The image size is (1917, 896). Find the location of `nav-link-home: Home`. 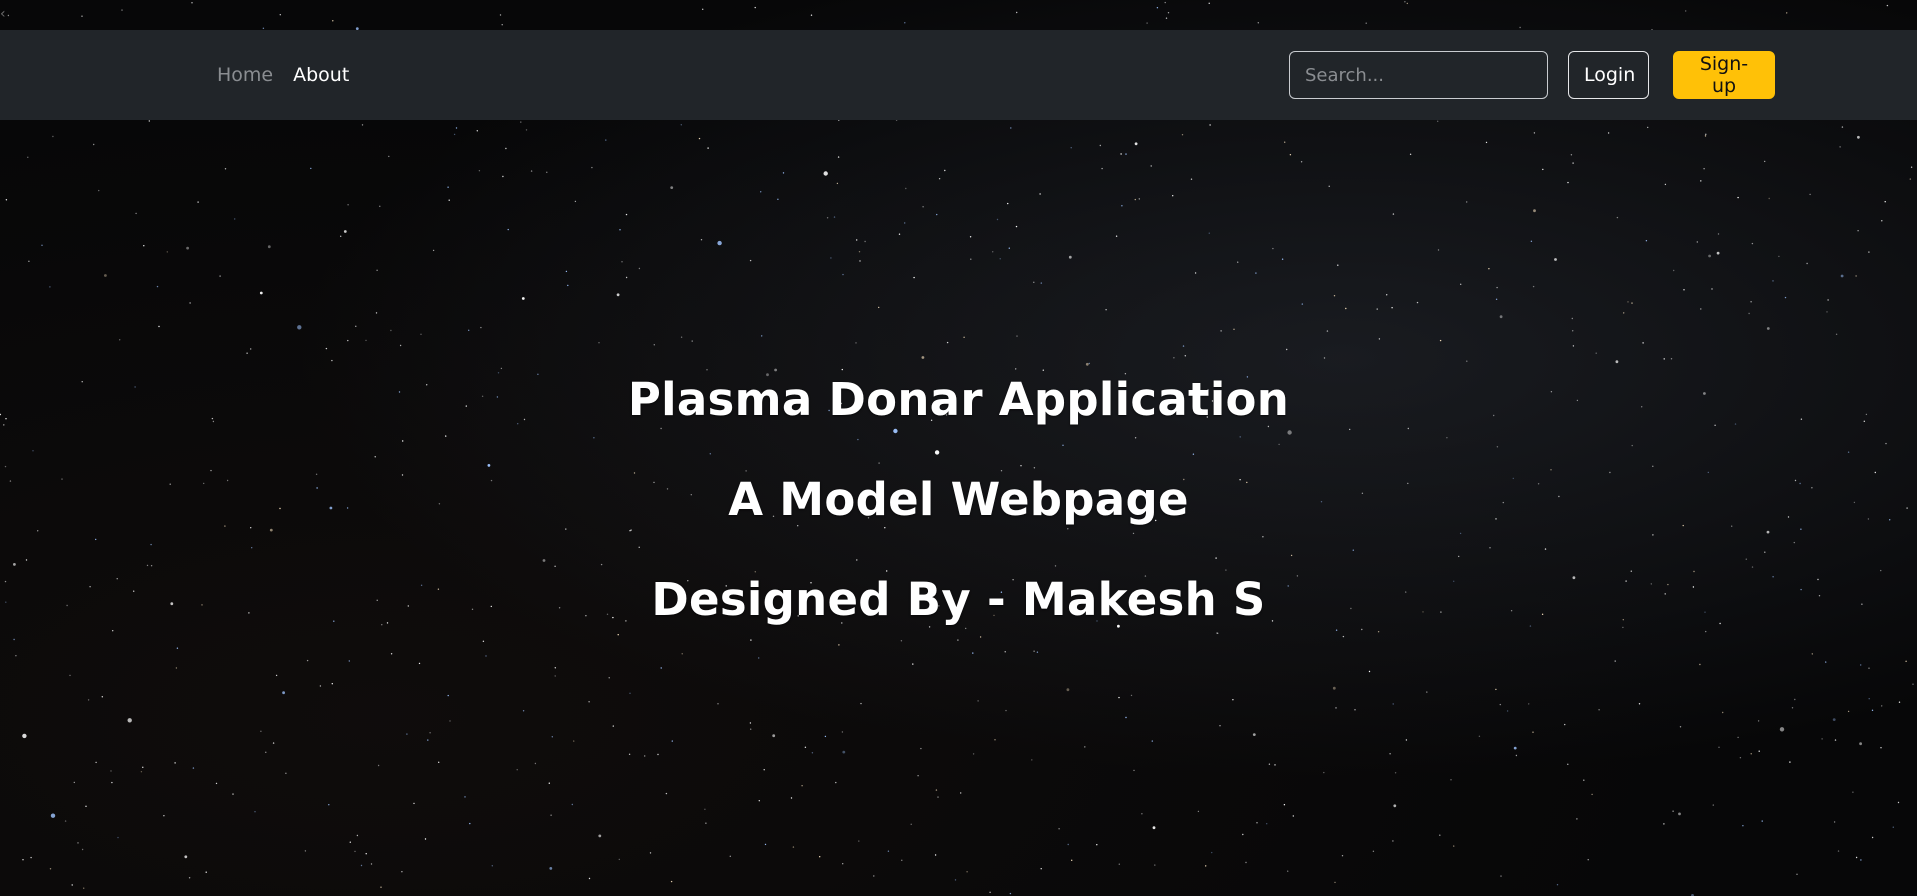

nav-link-home: Home is located at coordinates (245, 75).